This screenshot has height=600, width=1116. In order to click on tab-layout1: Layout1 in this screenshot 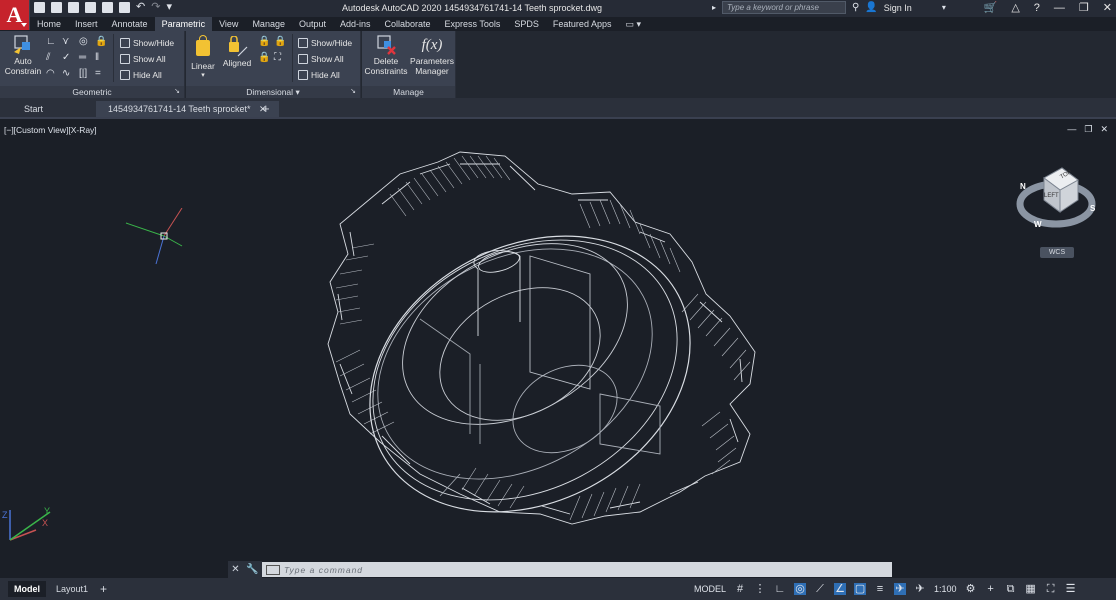, I will do `click(72, 589)`.